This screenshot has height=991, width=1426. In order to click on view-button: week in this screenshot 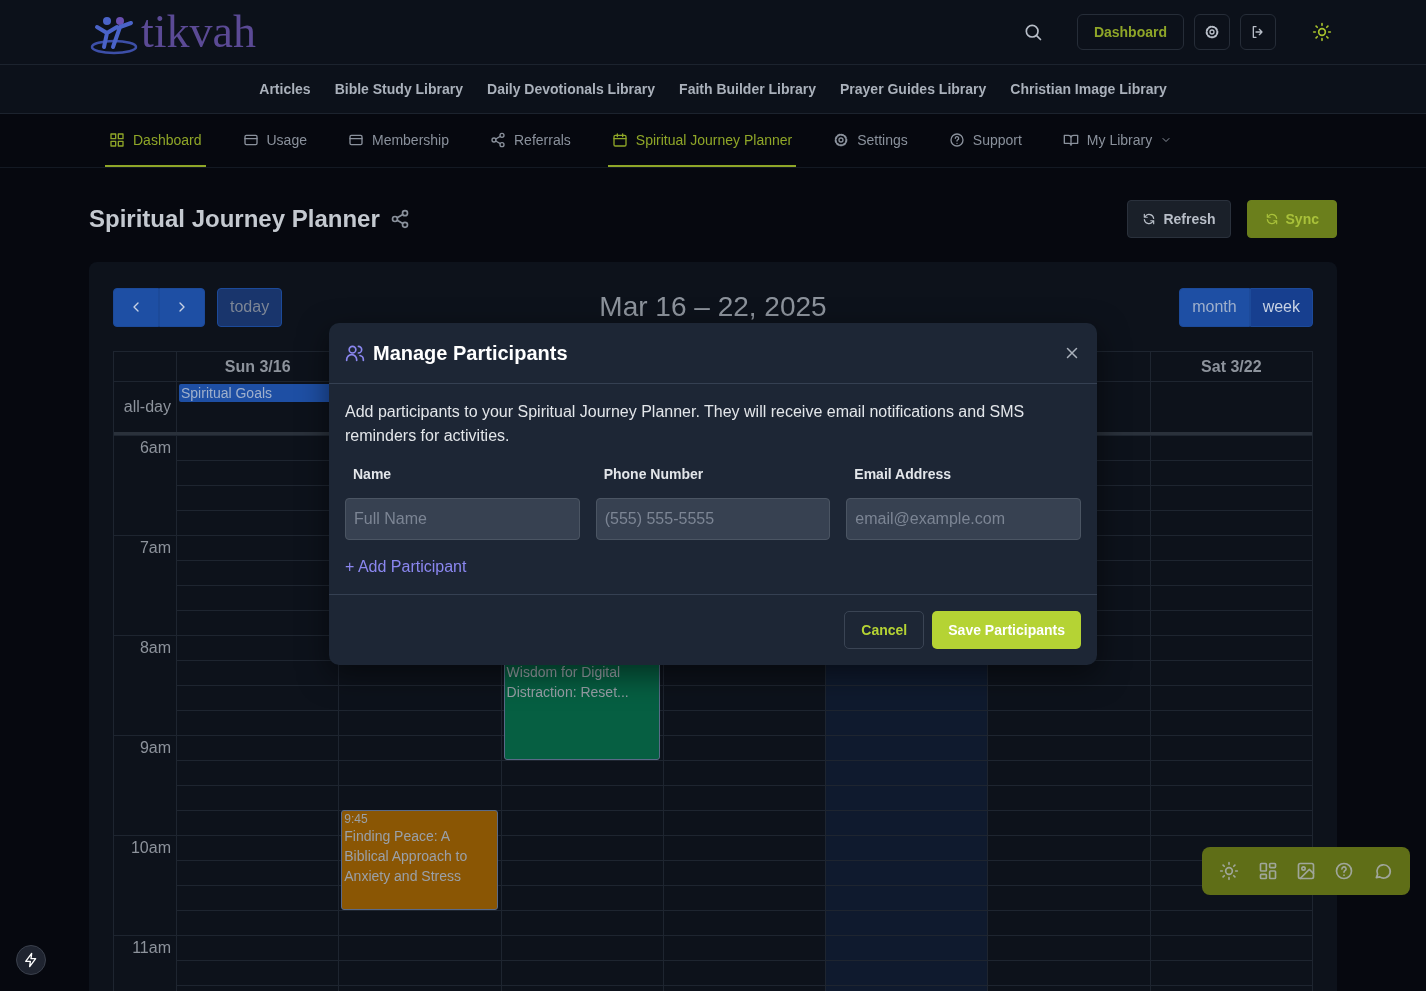, I will do `click(1281, 307)`.